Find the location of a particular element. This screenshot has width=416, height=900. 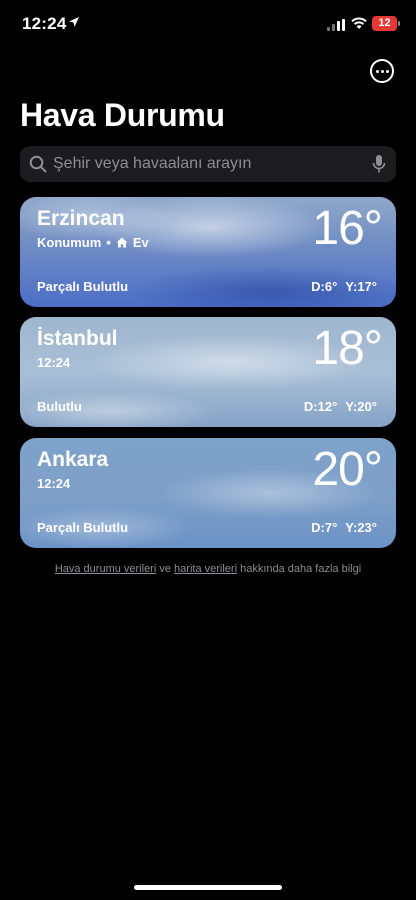

home-icon is located at coordinates (122, 242).